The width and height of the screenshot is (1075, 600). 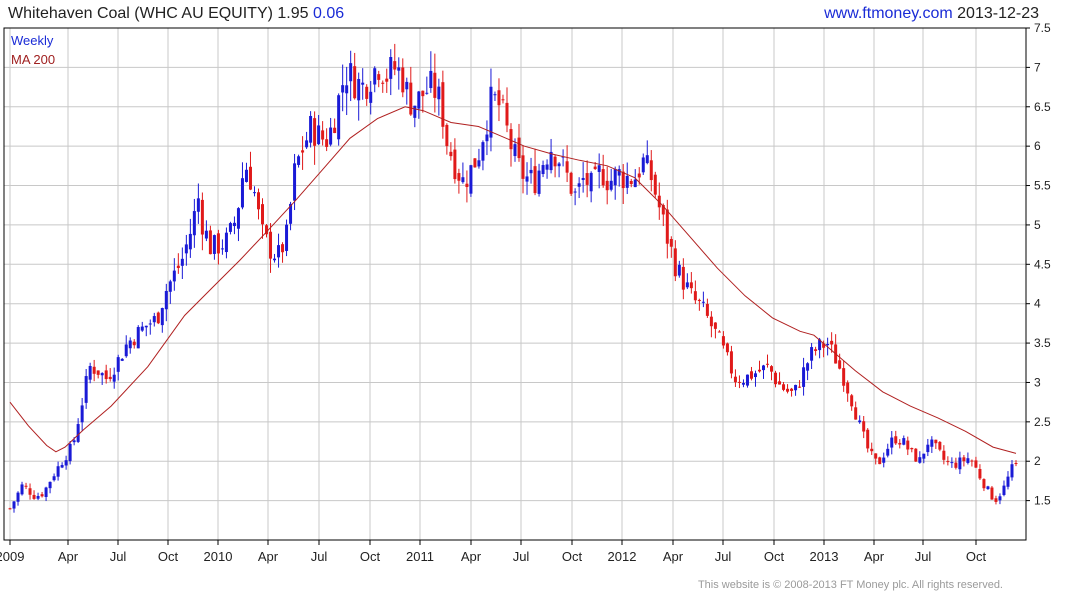 I want to click on y-tick-label: 4, so click(x=1037, y=304).